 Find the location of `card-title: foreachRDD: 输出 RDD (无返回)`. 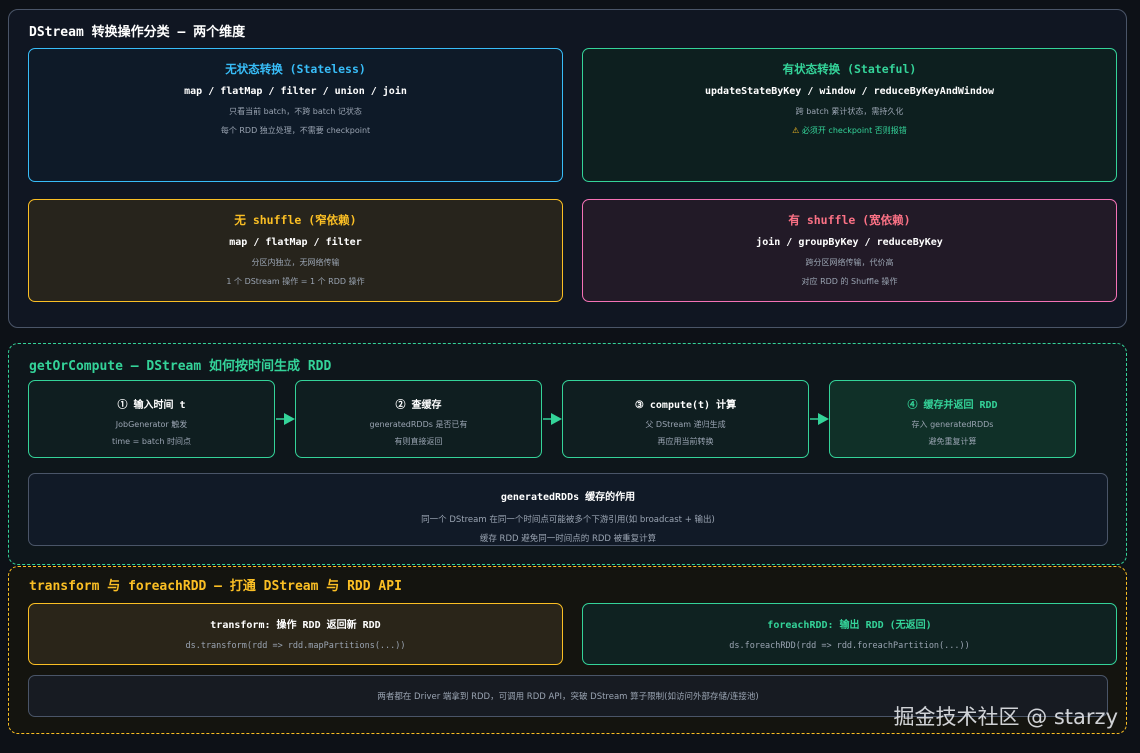

card-title: foreachRDD: 输出 RDD (无返回) is located at coordinates (849, 625).